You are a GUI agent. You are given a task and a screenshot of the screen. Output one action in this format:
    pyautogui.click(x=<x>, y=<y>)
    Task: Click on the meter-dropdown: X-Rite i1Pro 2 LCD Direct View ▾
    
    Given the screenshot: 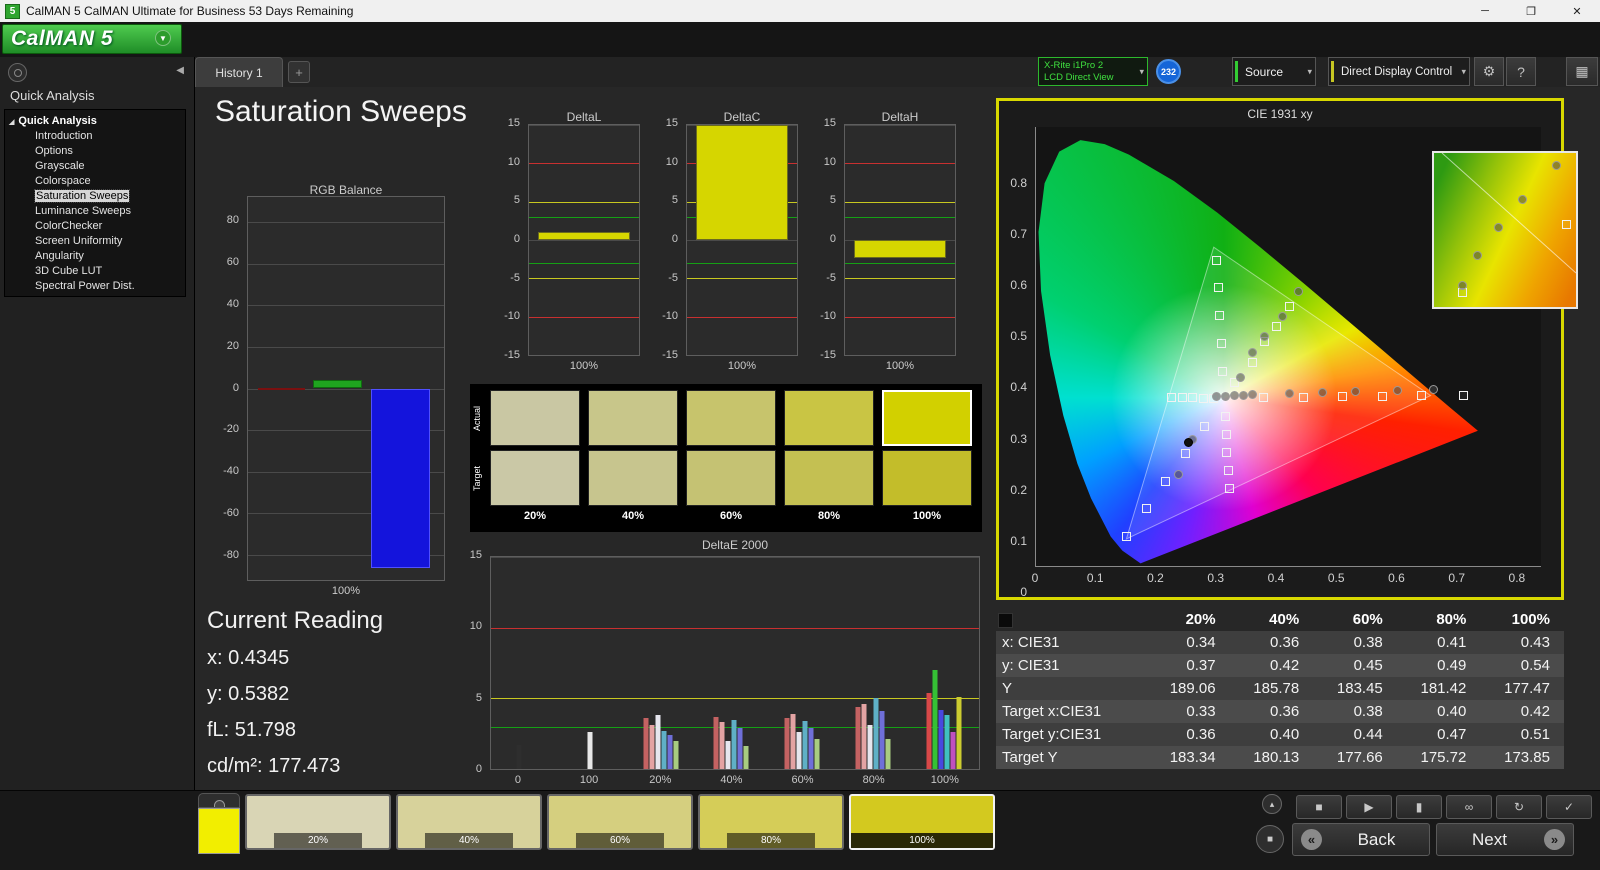 What is the action you would take?
    pyautogui.click(x=1093, y=71)
    